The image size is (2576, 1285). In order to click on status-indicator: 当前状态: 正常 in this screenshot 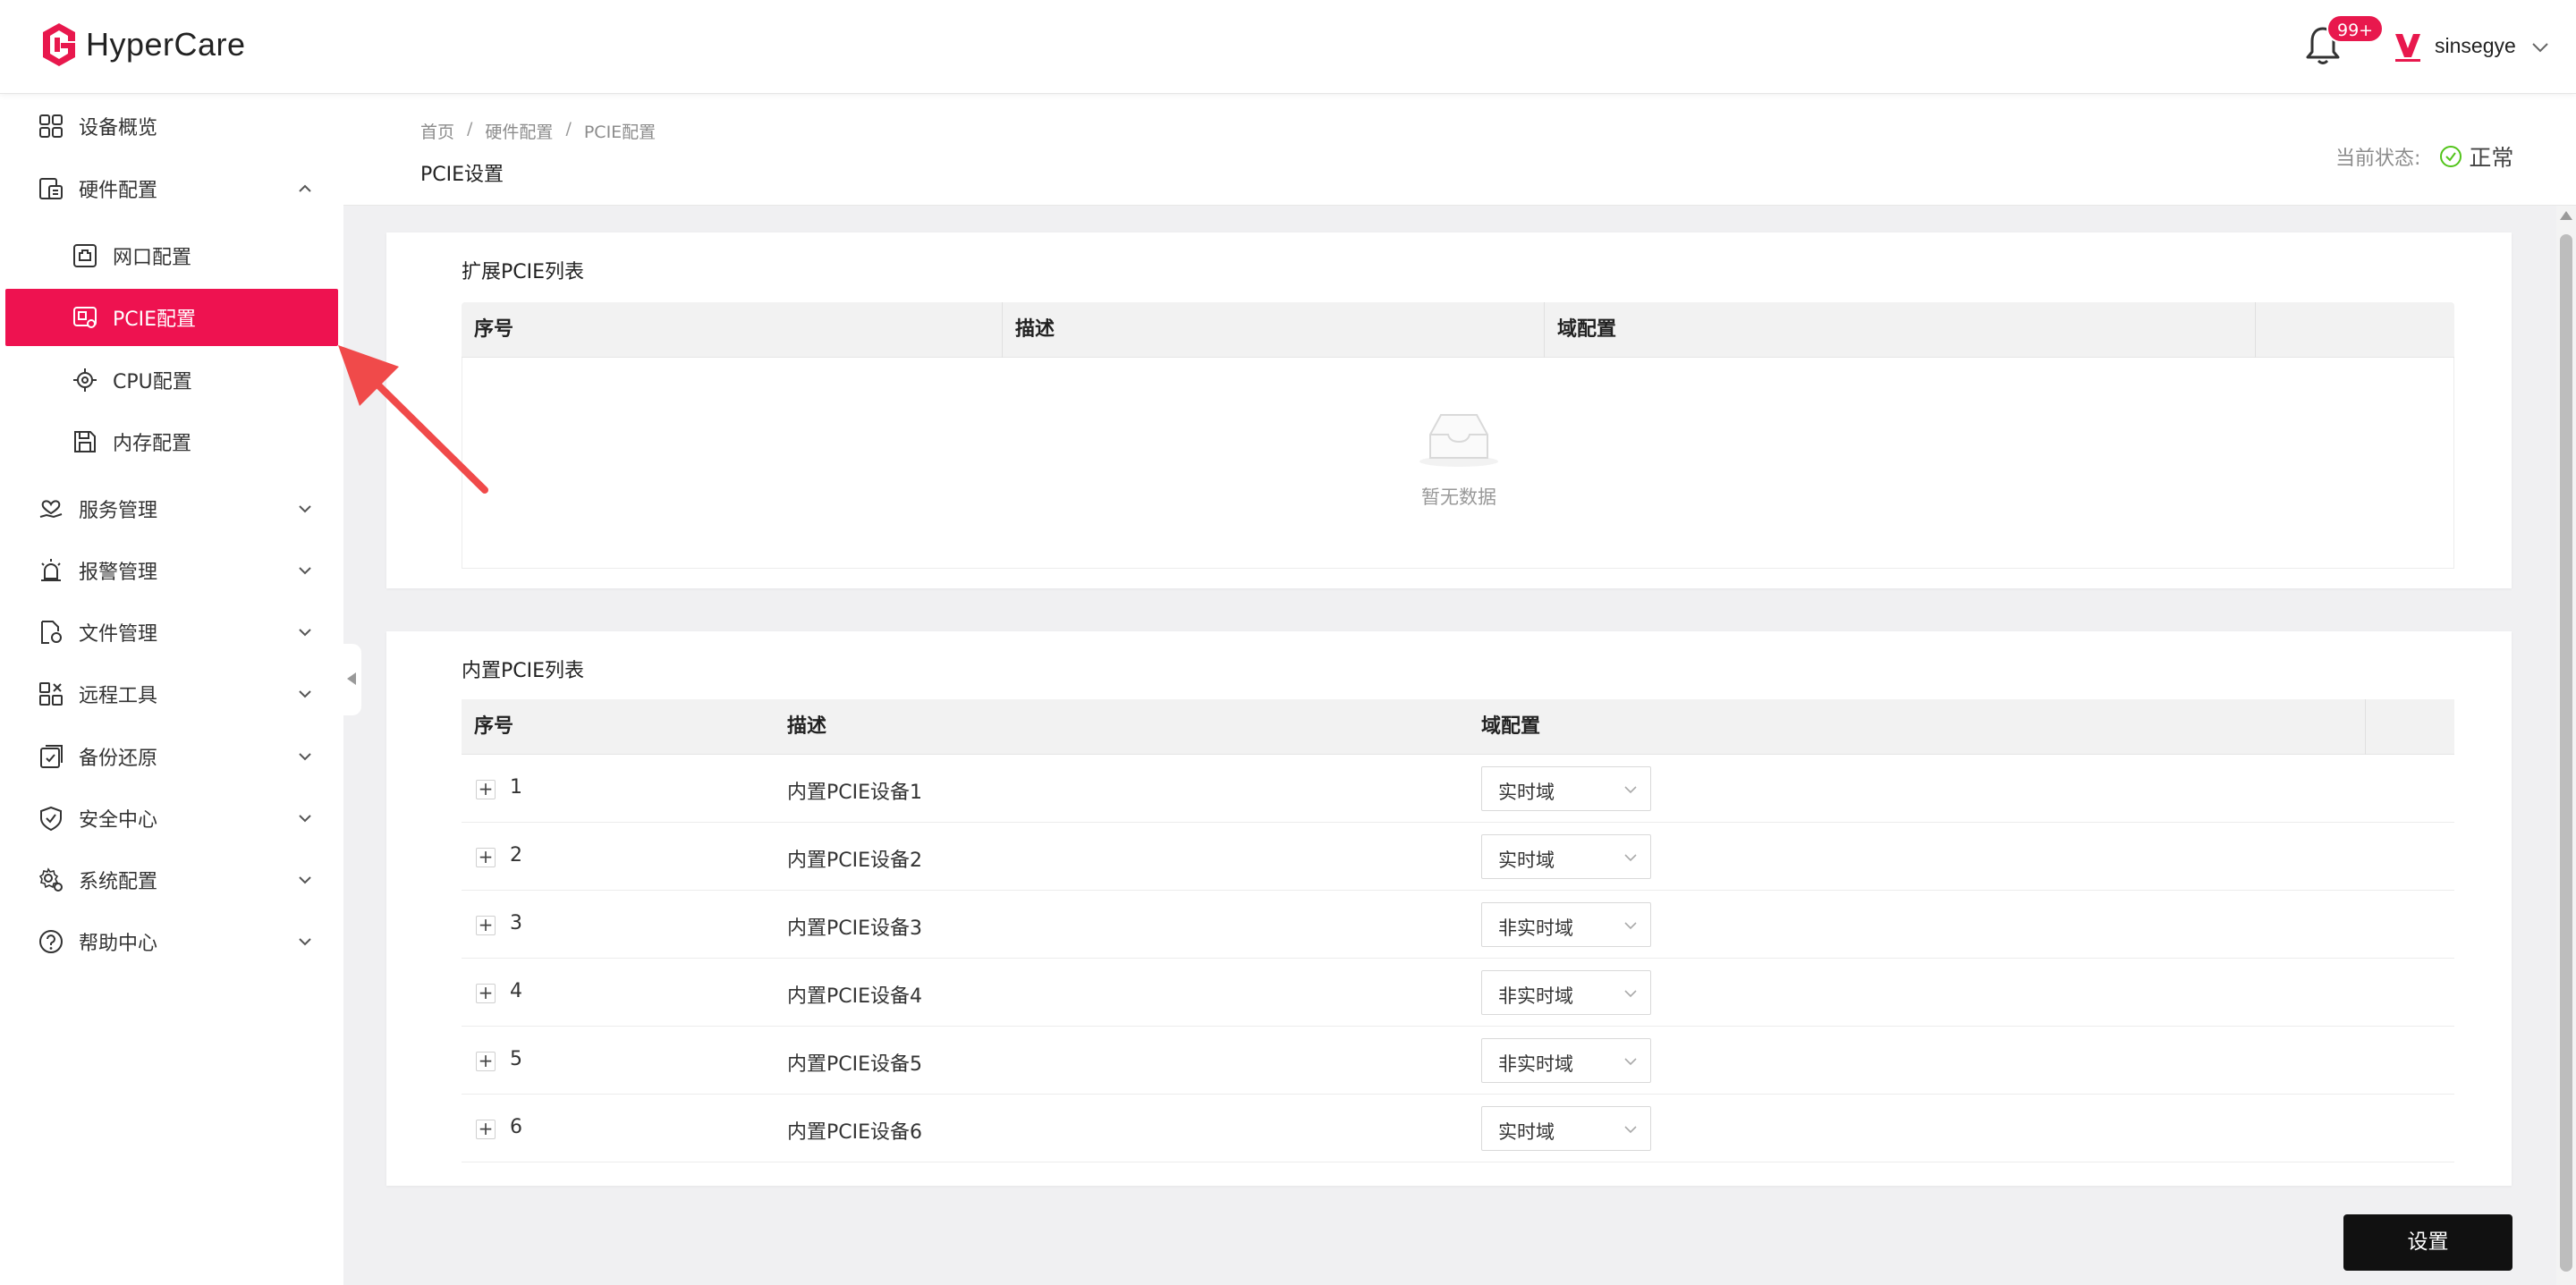, I will do `click(2424, 156)`.